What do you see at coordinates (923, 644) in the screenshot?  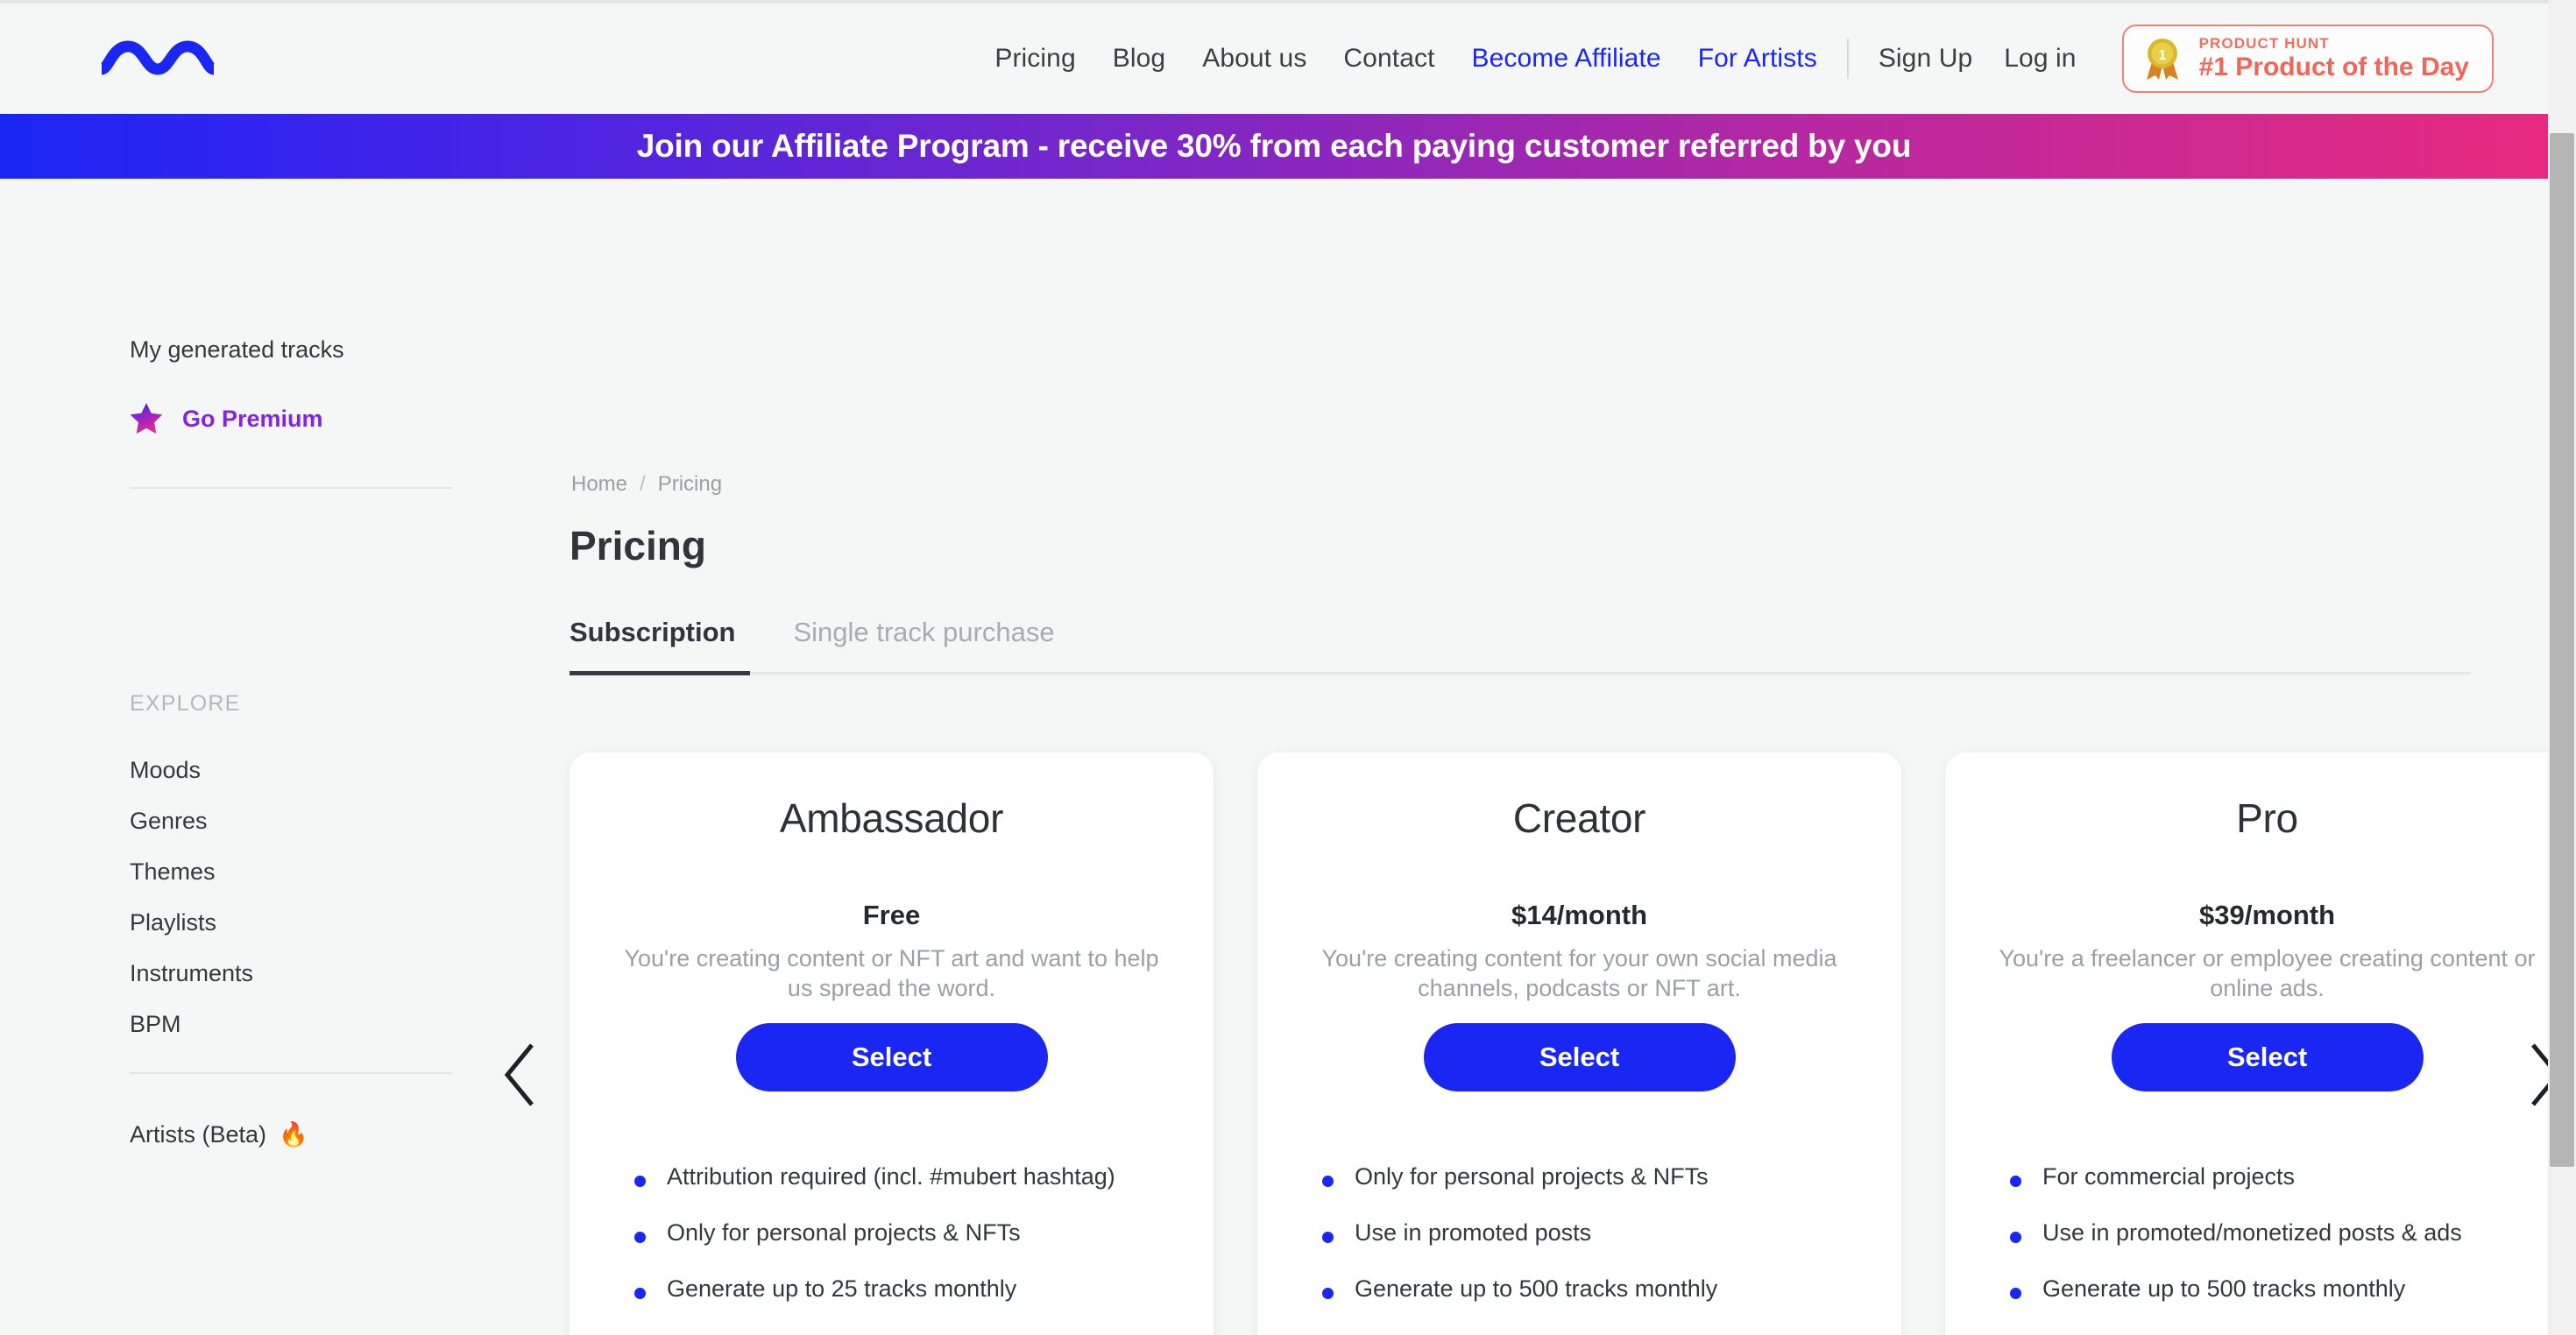 I see `tab-single-track-purchase: Single track purchase` at bounding box center [923, 644].